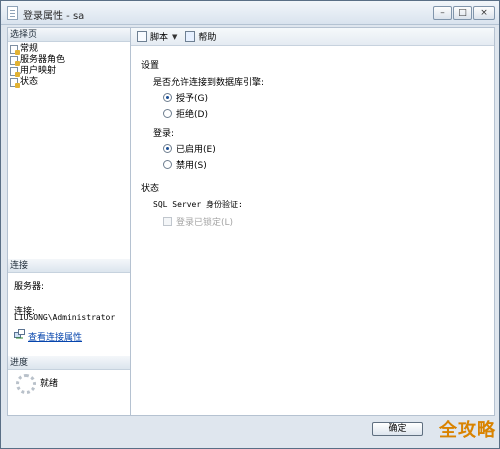  What do you see at coordinates (29, 287) in the screenshot?
I see `server-label: 服务器:` at bounding box center [29, 287].